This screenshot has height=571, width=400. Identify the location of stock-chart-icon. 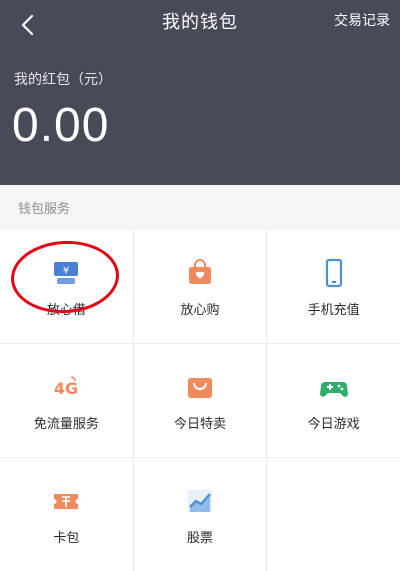
(200, 501).